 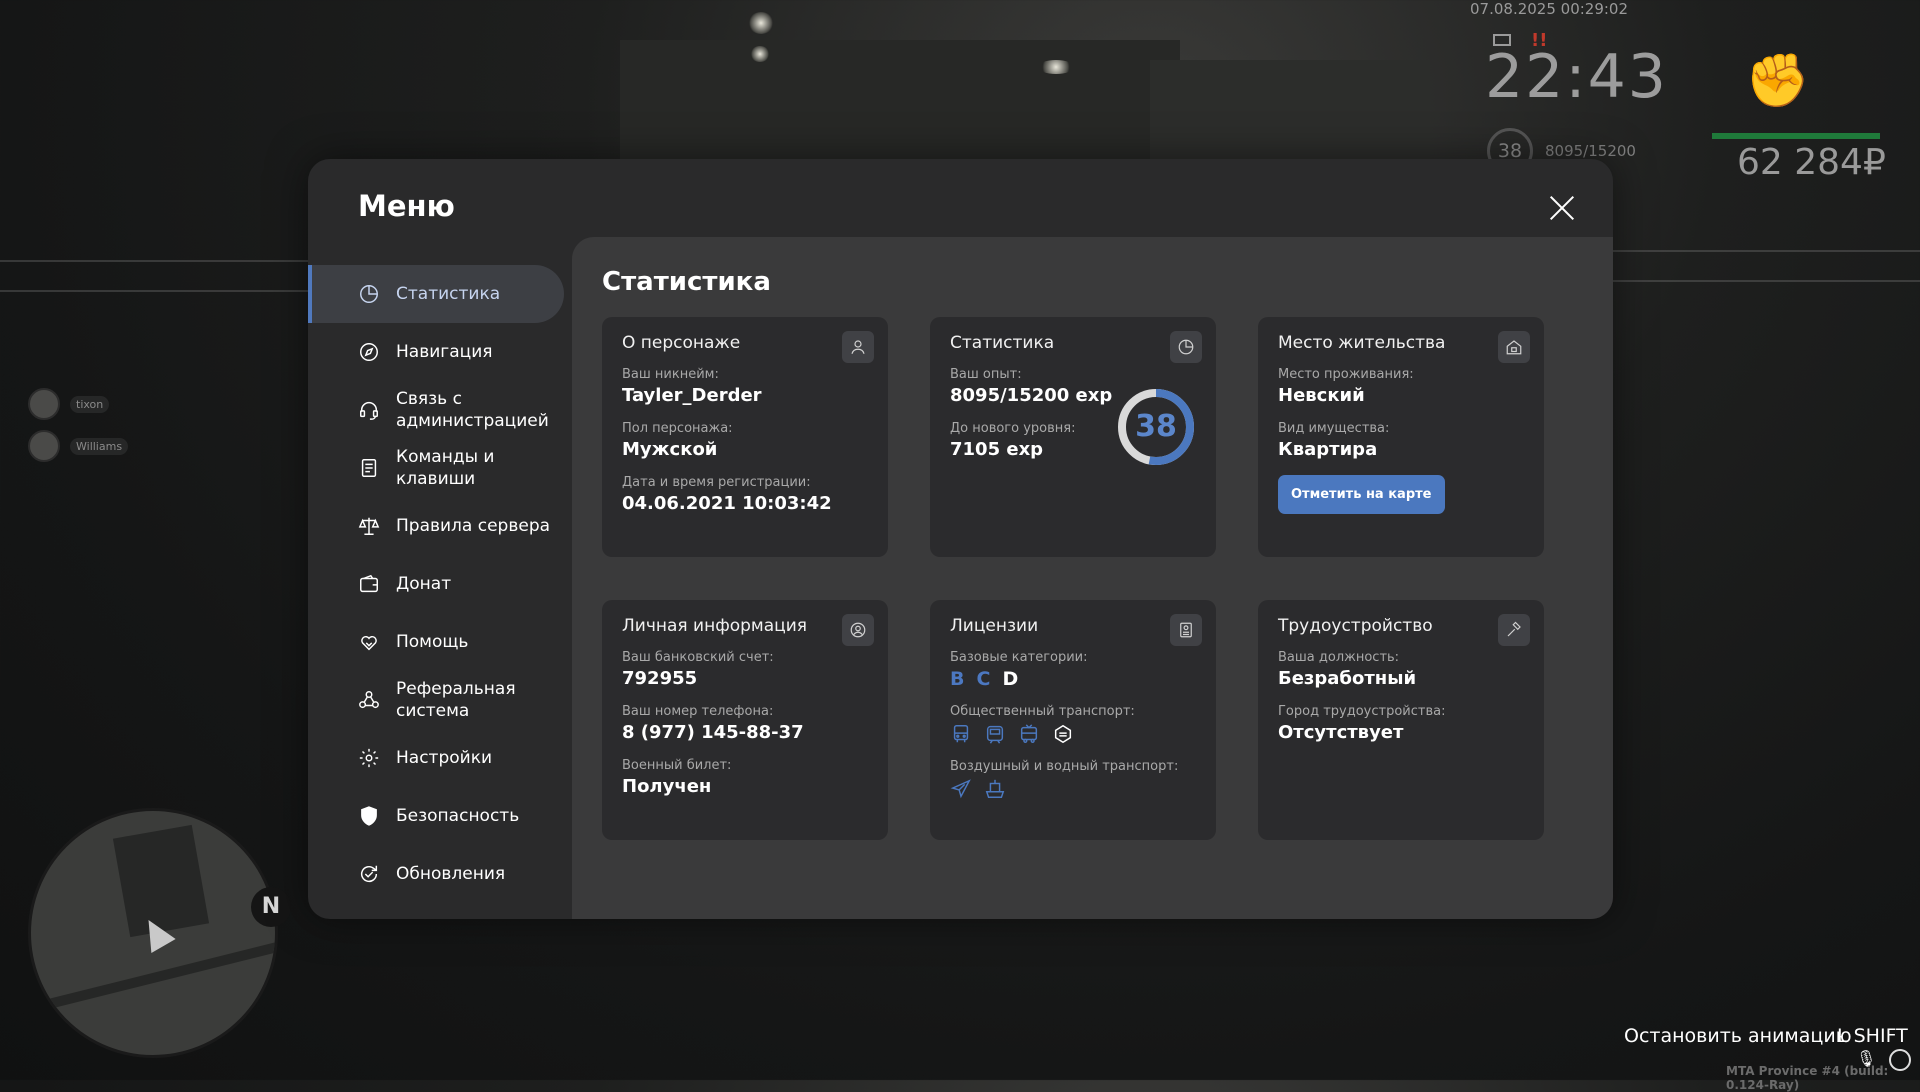 What do you see at coordinates (1796, 136) in the screenshot?
I see `health-bar` at bounding box center [1796, 136].